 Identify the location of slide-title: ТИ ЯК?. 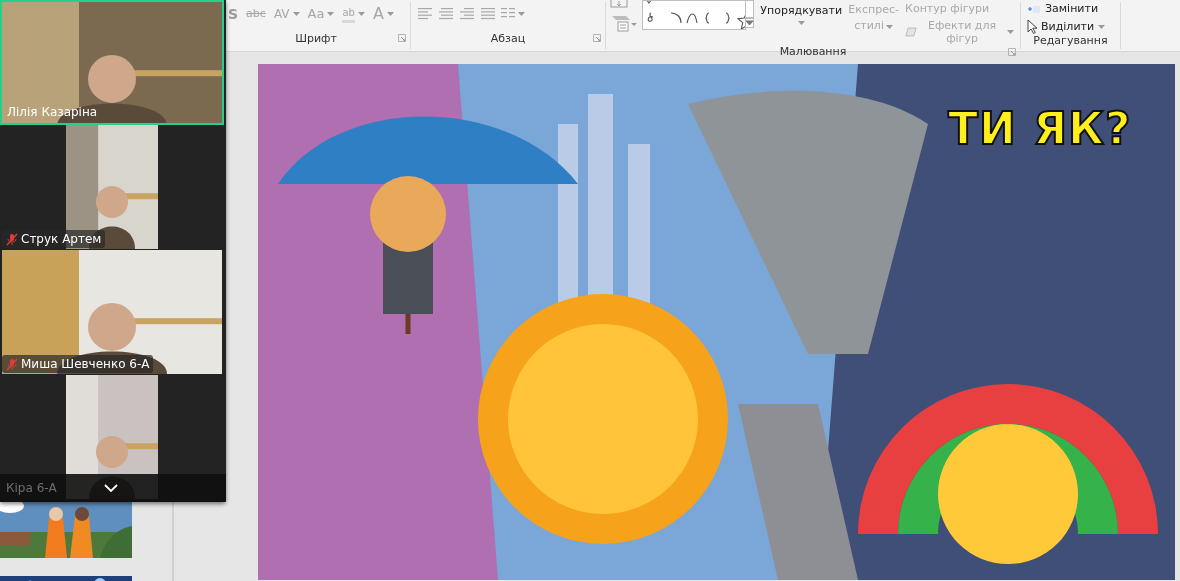
(1040, 129).